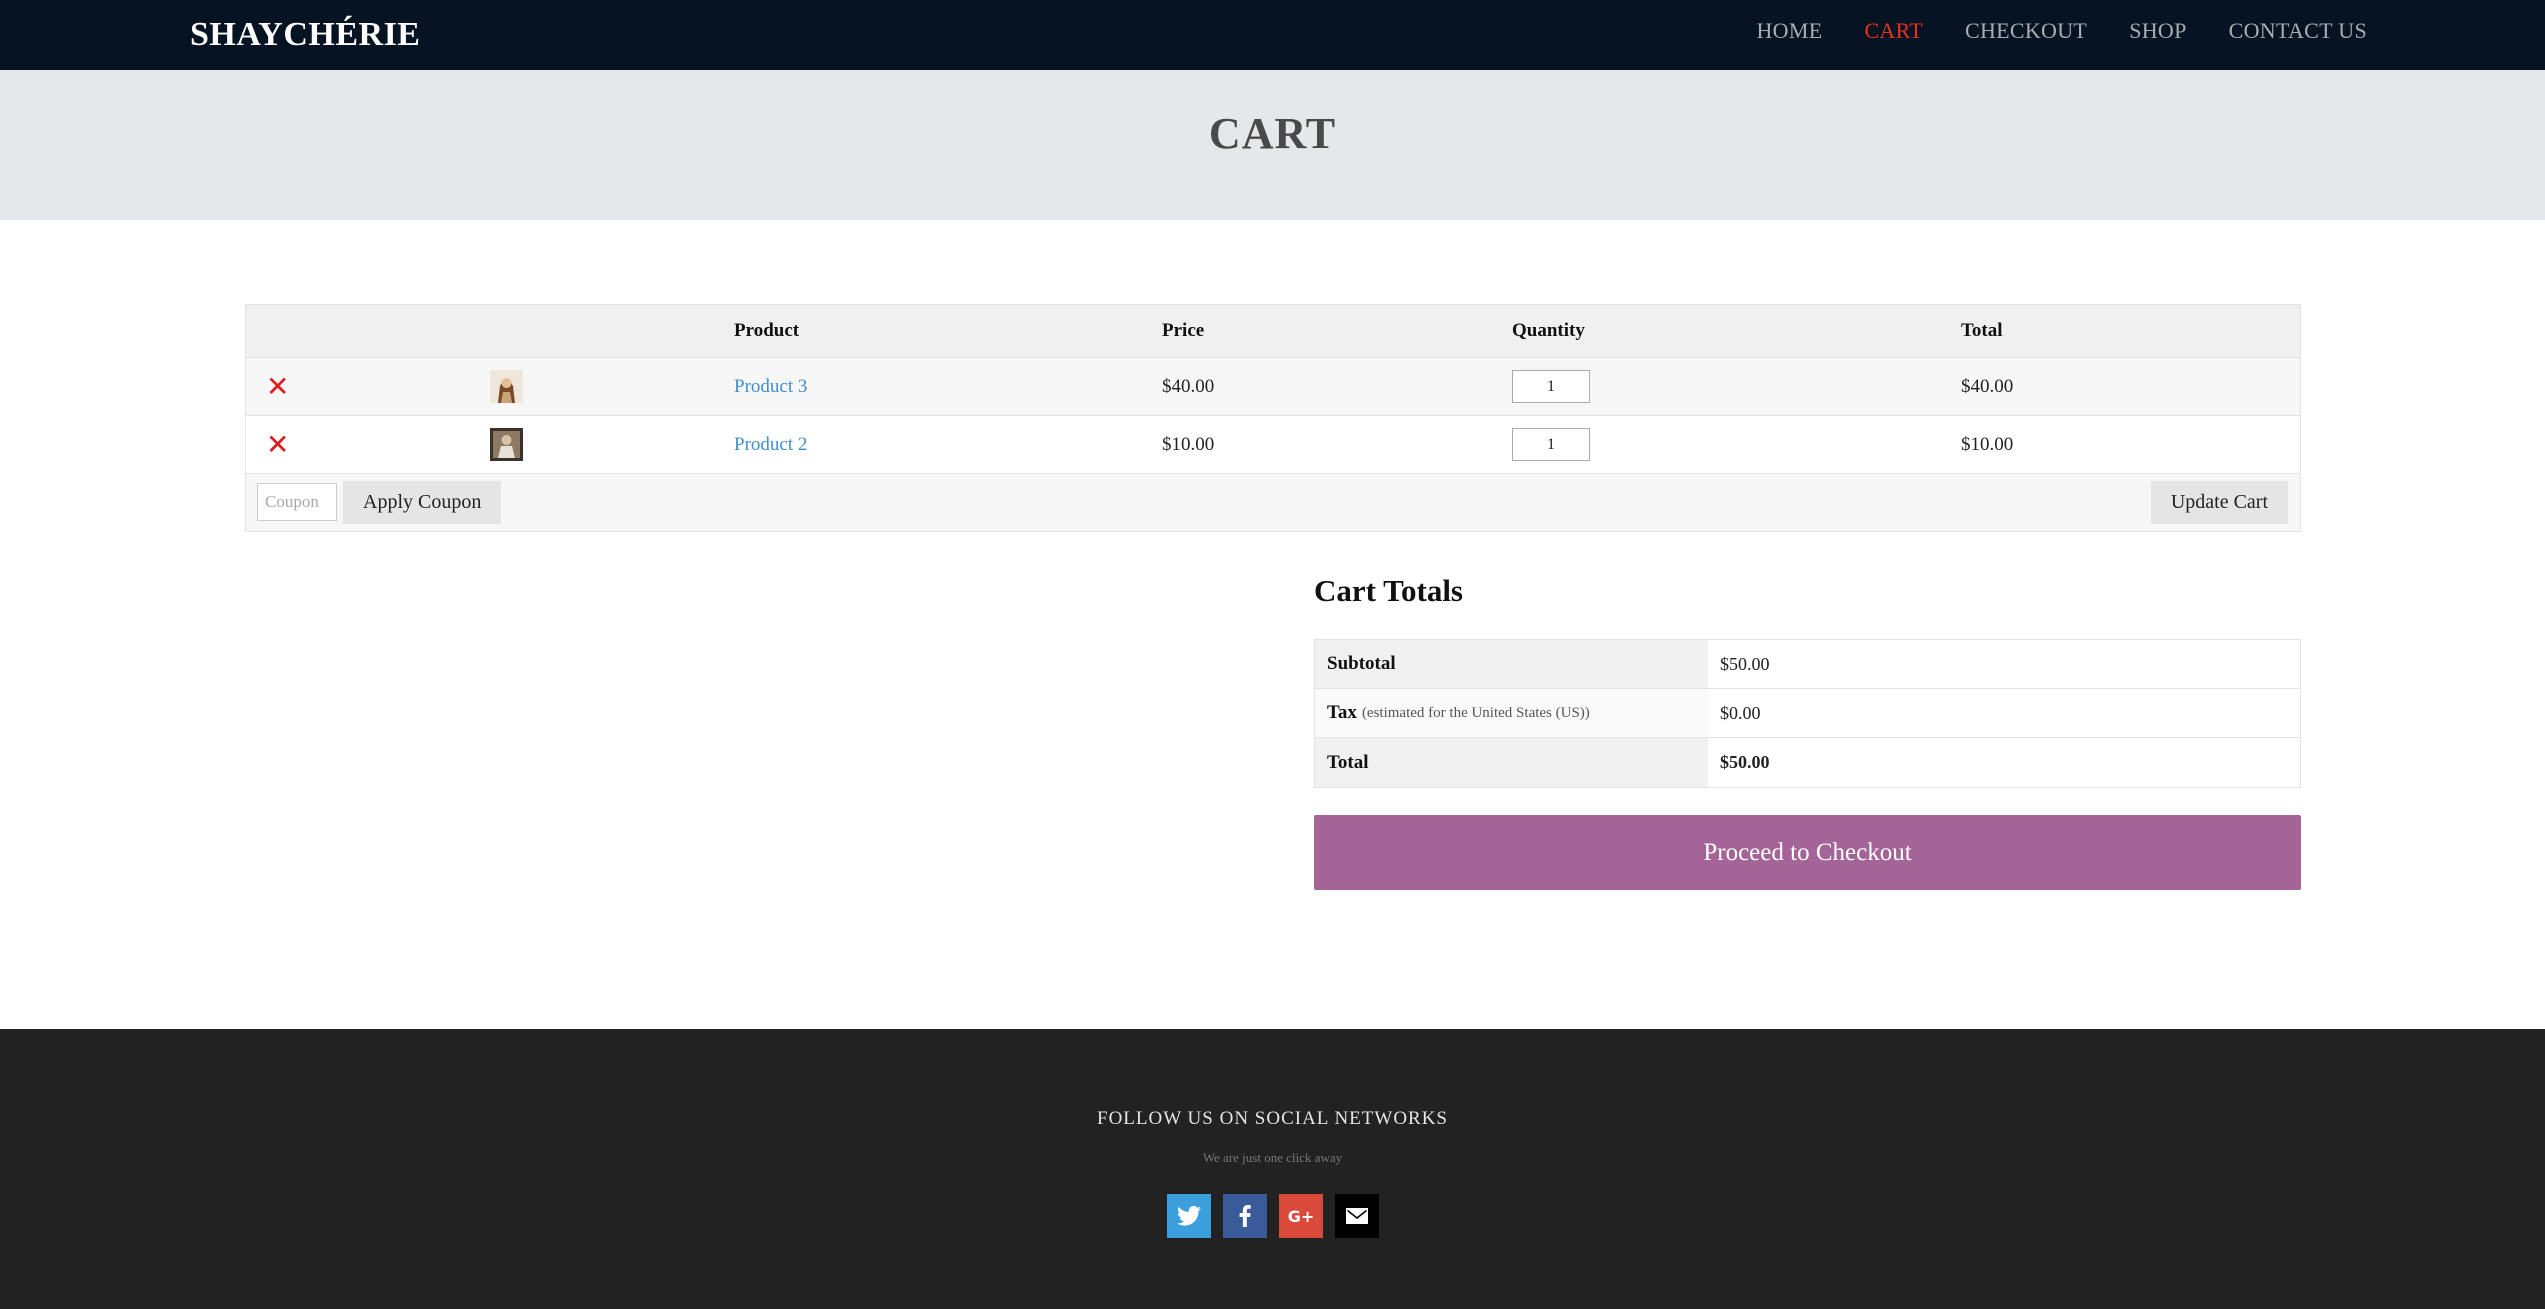  I want to click on coupon-input, so click(297, 502).